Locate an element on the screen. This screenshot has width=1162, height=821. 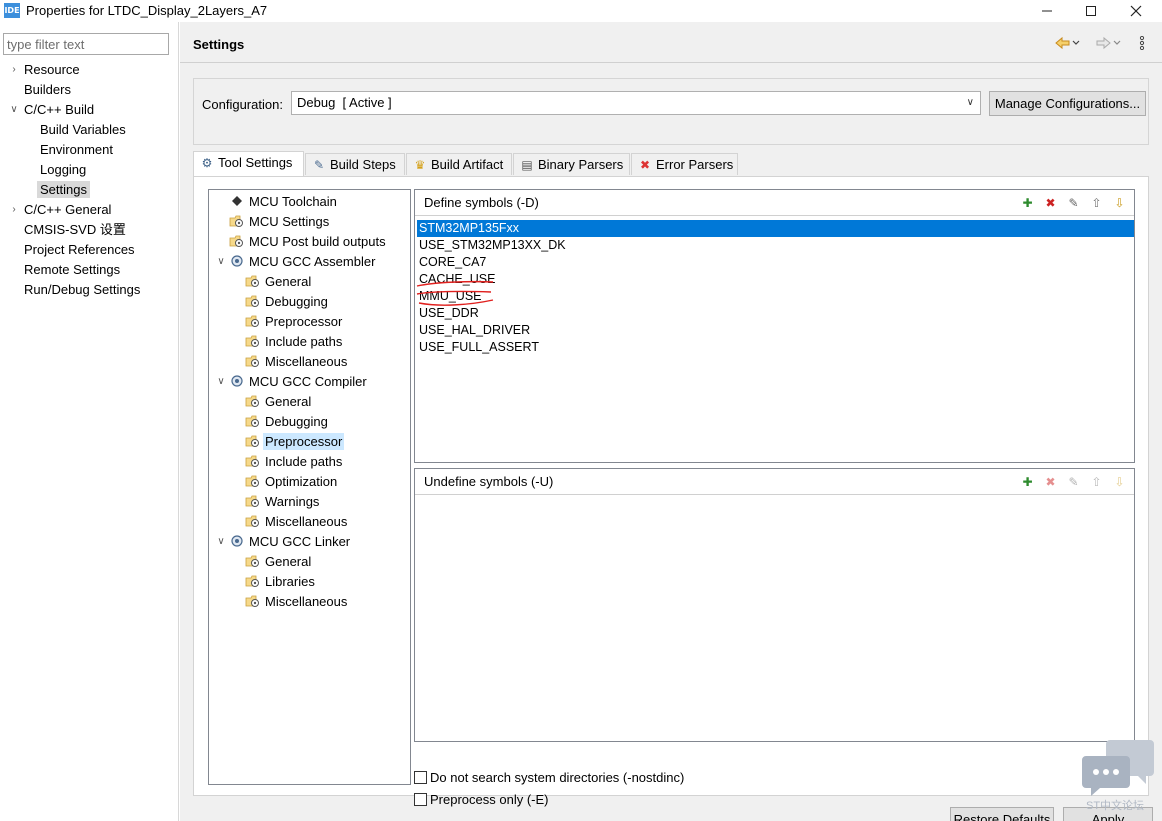
forward-button is located at coordinates (1108, 44).